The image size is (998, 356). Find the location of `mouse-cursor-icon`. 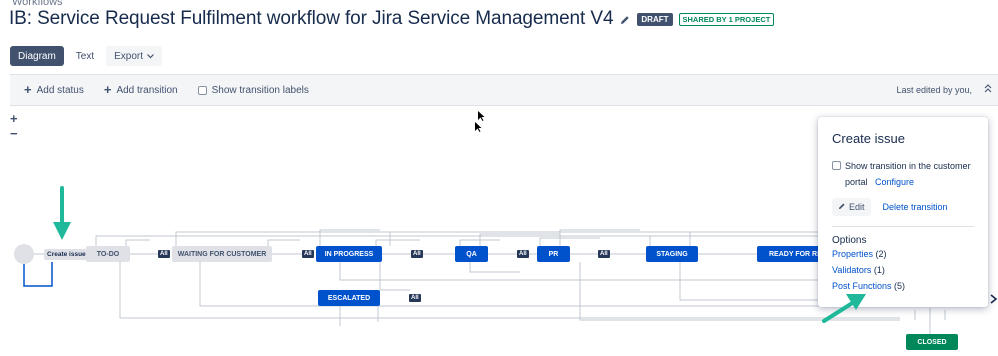

mouse-cursor-icon is located at coordinates (478, 127).